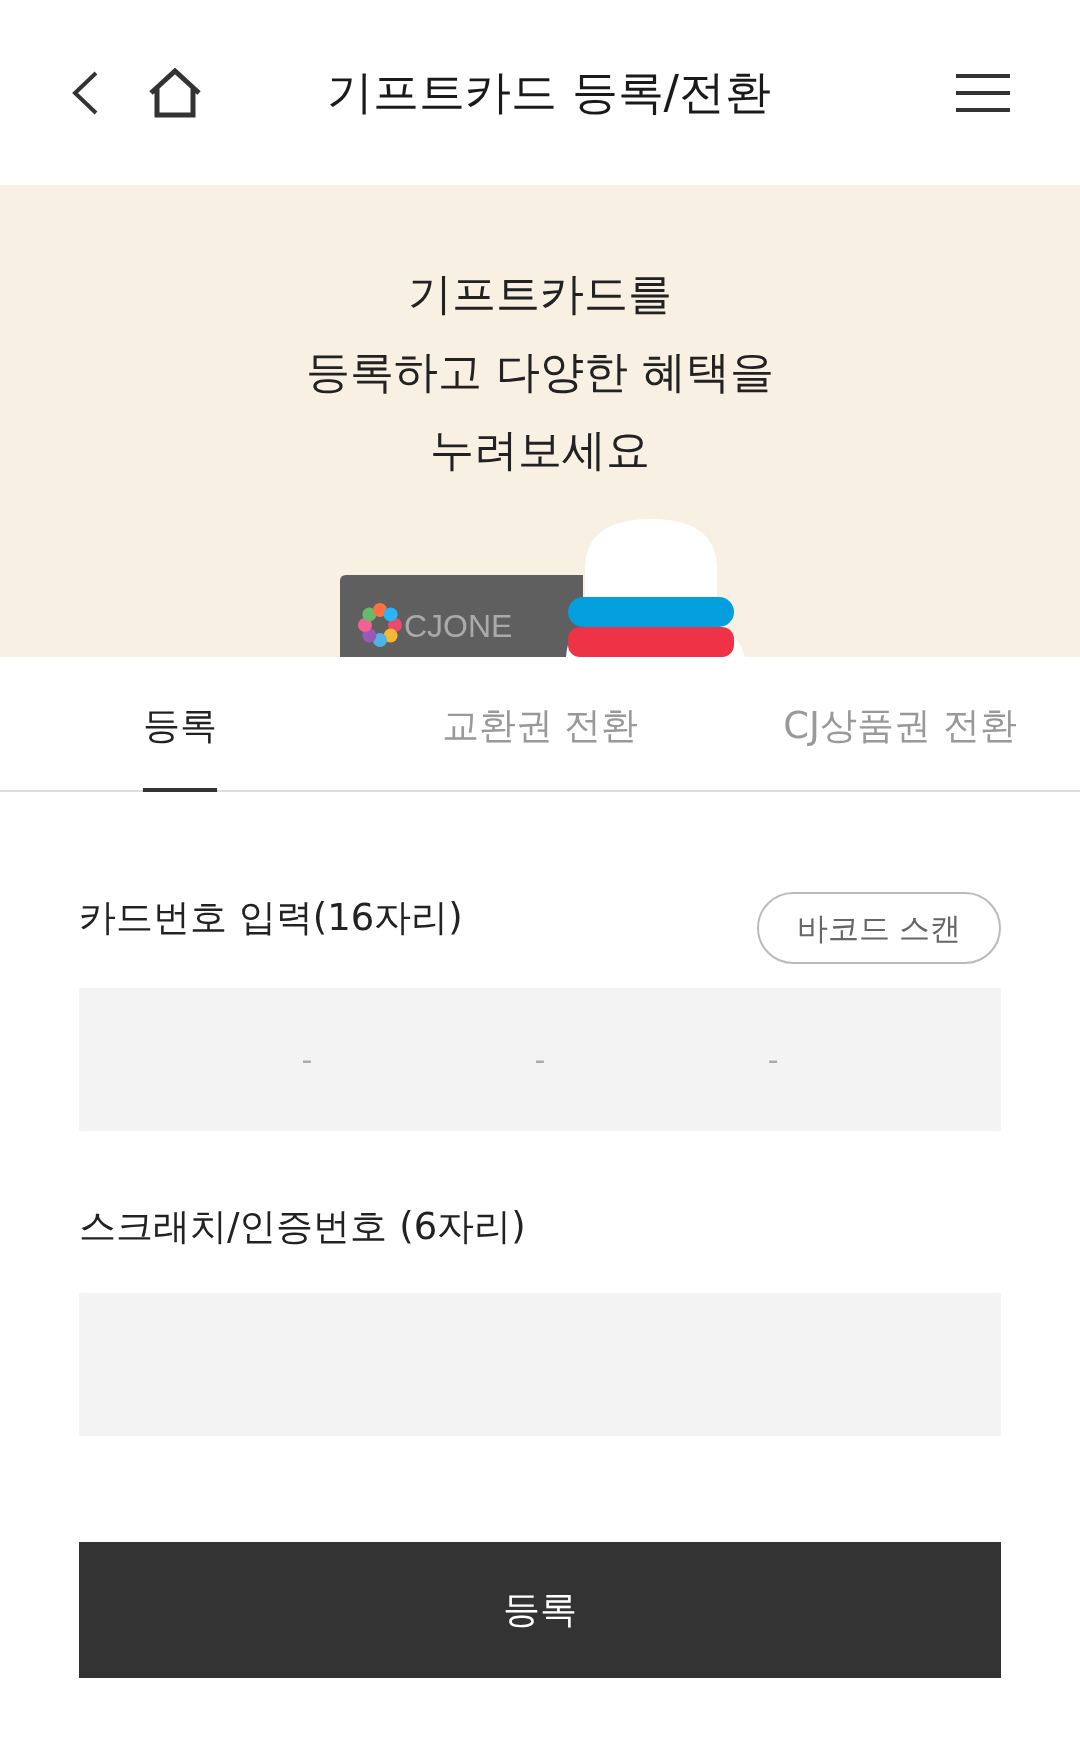 This screenshot has width=1080, height=1754. I want to click on card-logo-text: CJONE, so click(458, 626).